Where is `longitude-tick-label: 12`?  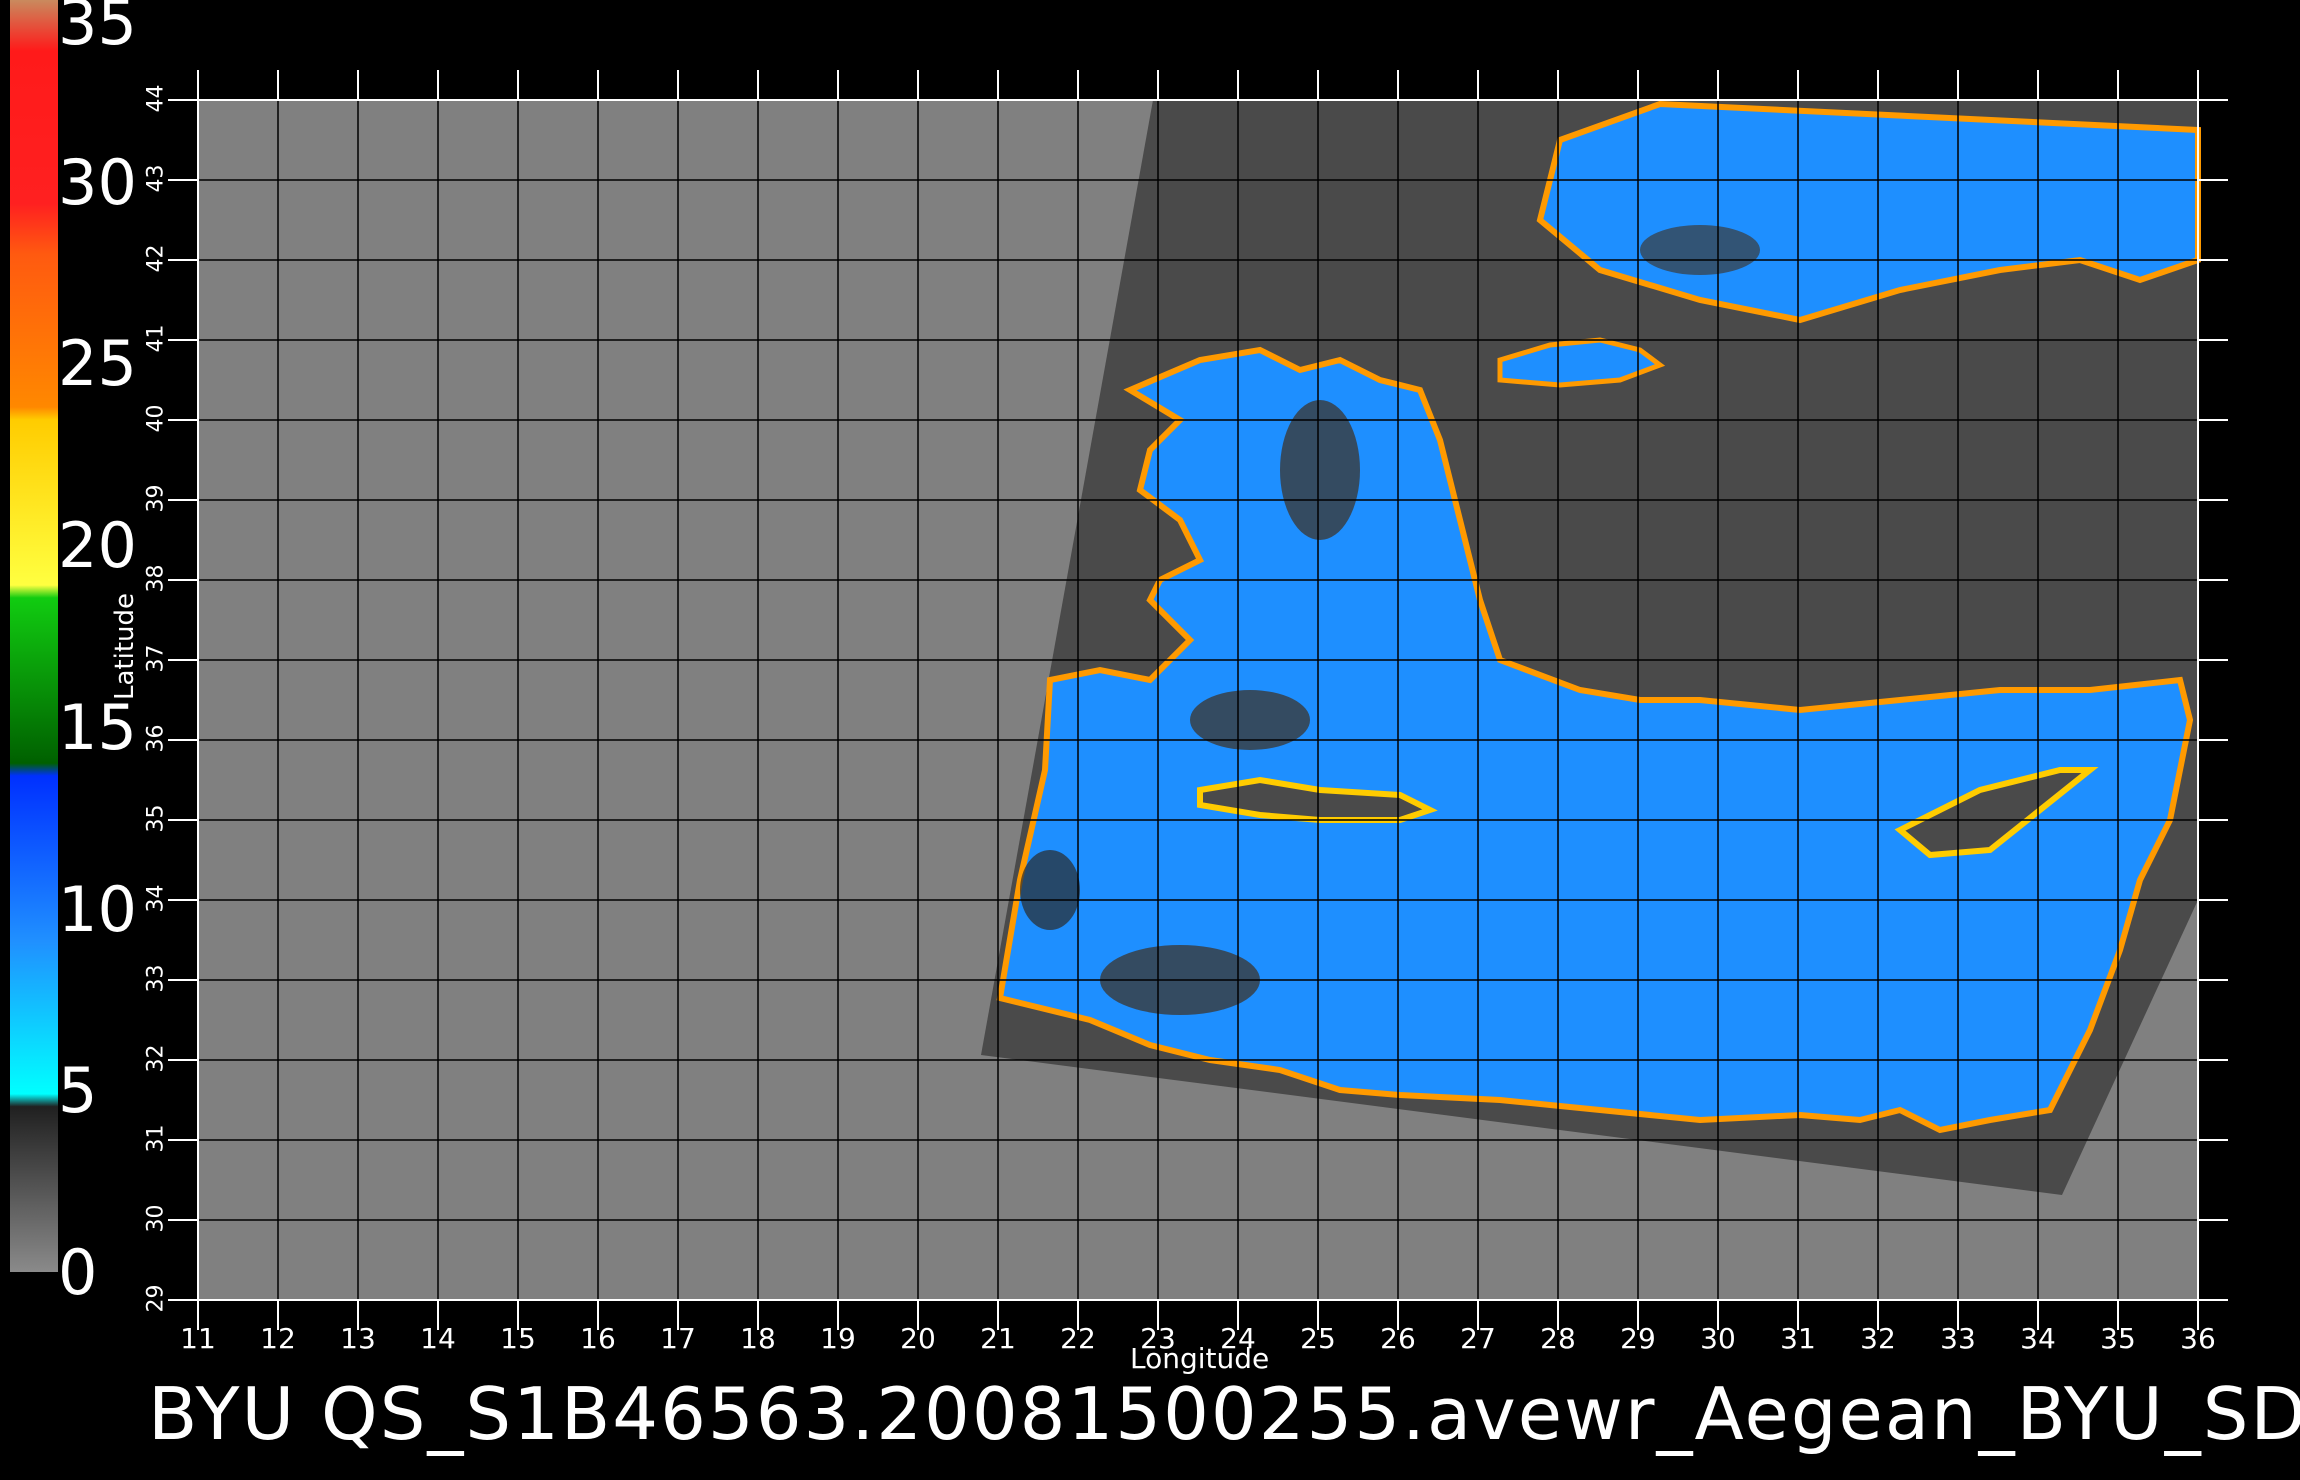 longitude-tick-label: 12 is located at coordinates (278, 1338).